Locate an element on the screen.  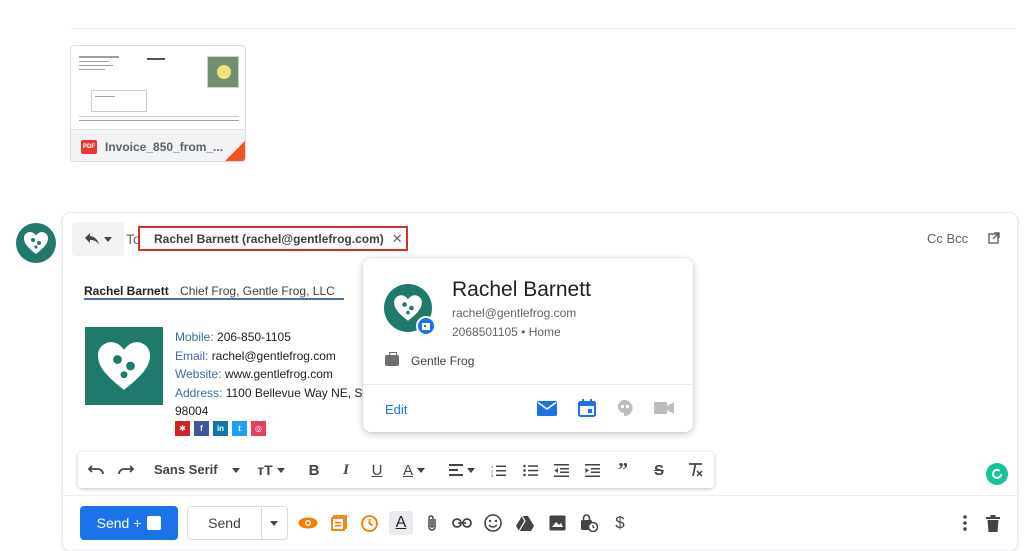
video-call-icon is located at coordinates (664, 408).